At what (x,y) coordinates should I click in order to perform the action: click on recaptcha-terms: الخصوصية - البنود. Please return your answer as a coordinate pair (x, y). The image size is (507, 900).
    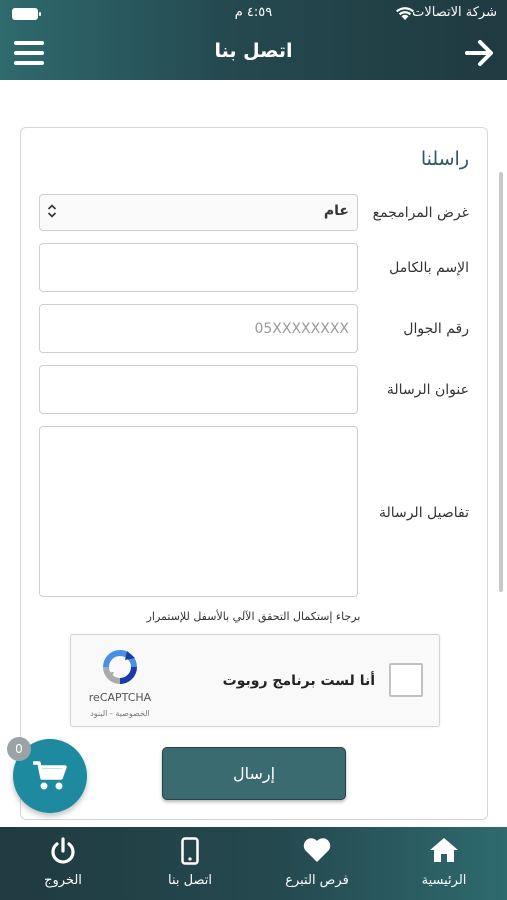
    Looking at the image, I should click on (120, 713).